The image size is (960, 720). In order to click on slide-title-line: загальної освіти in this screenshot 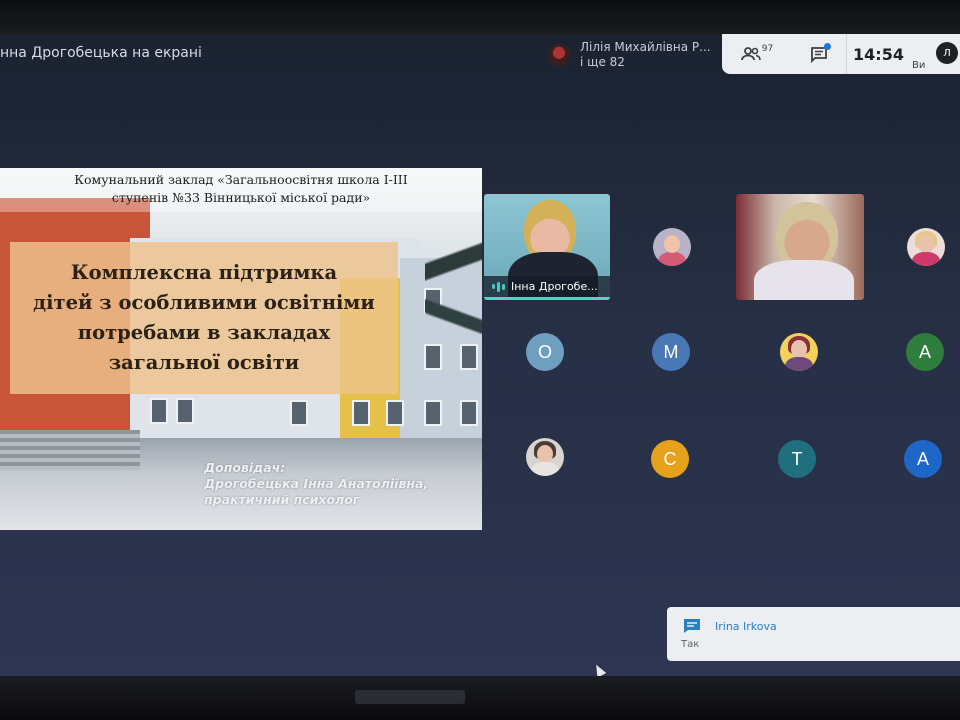, I will do `click(204, 362)`.